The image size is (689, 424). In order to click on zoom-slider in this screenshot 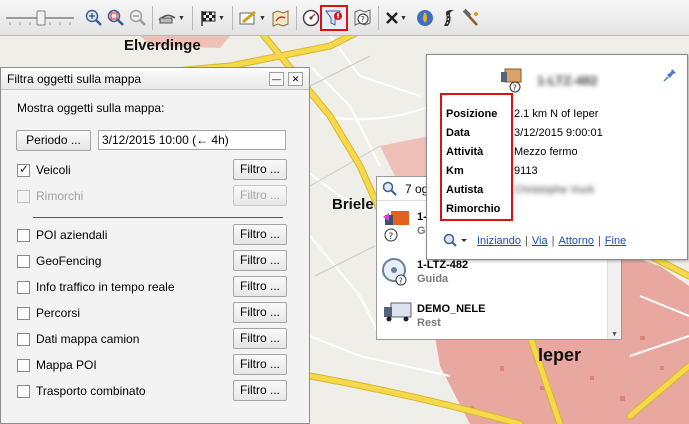, I will do `click(39, 18)`.